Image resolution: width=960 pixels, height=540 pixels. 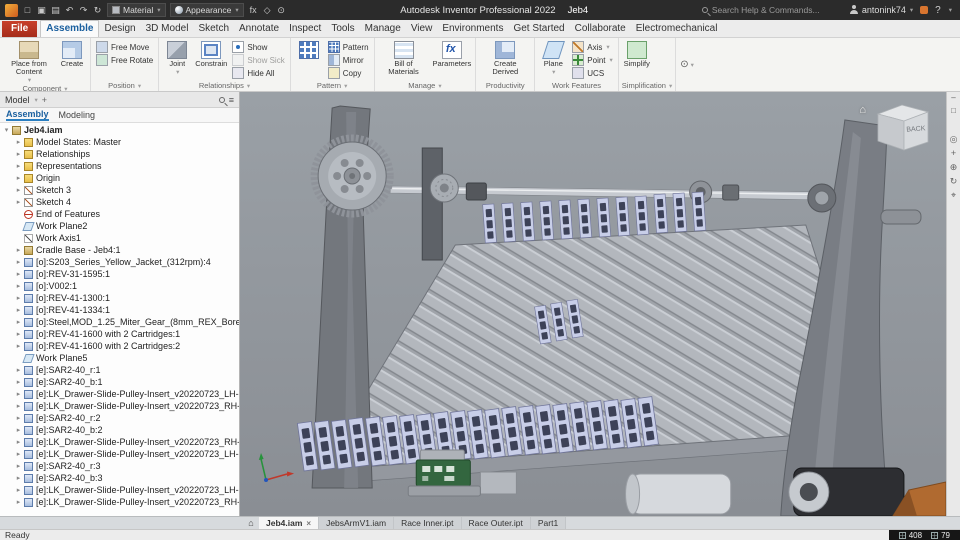 I want to click on ribbon-tab-assemble: Assemble, so click(x=70, y=28).